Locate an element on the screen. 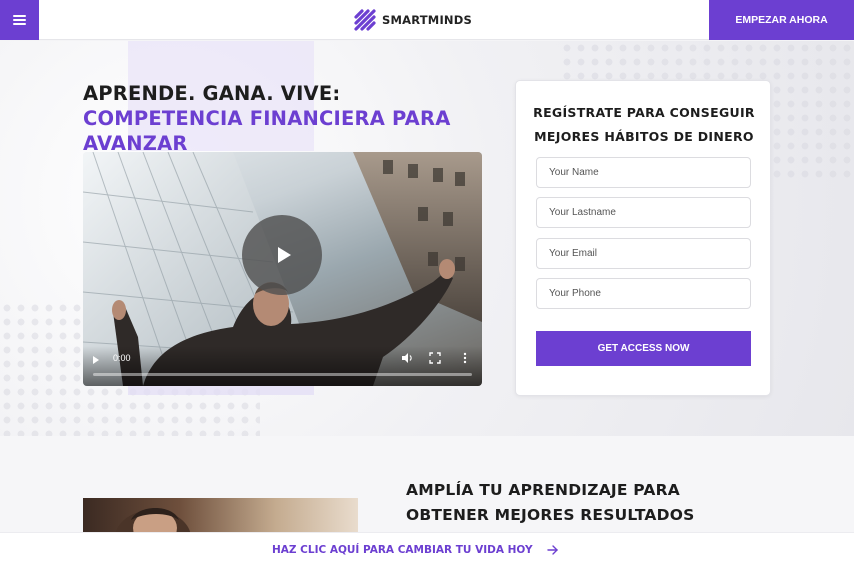 The height and width of the screenshot is (569, 854). more-options-icon is located at coordinates (465, 358).